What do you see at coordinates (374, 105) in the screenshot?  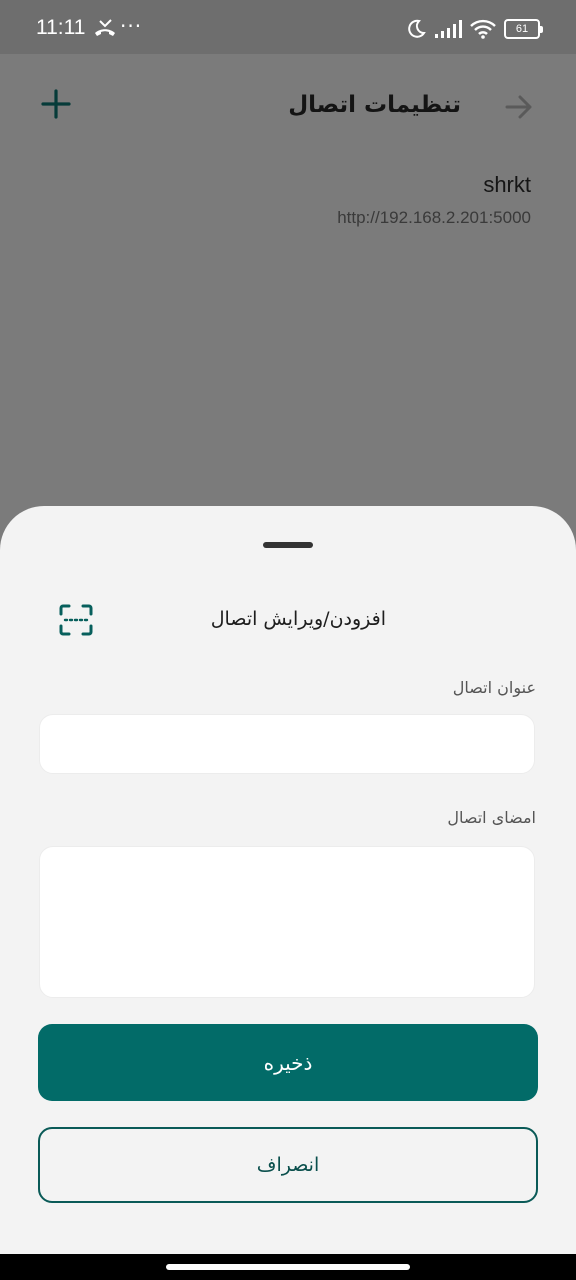 I see `page-title: تنظیمات اتصال` at bounding box center [374, 105].